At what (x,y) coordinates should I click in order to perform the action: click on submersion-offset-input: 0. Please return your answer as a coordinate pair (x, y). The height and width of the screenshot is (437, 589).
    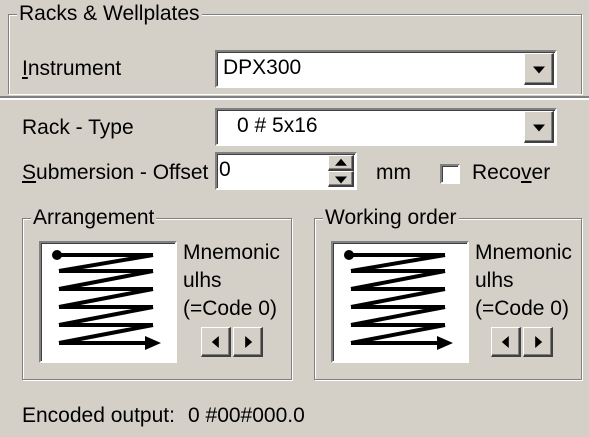
    Looking at the image, I should click on (286, 171).